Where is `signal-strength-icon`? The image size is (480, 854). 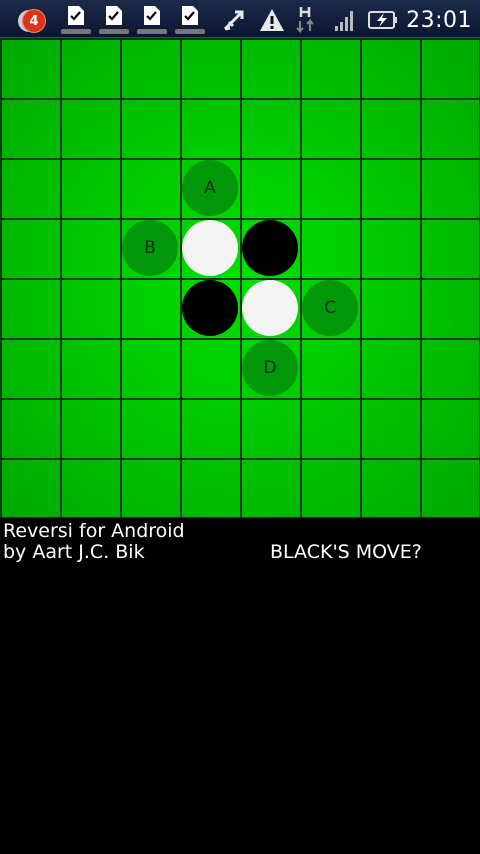
signal-strength-icon is located at coordinates (344, 21).